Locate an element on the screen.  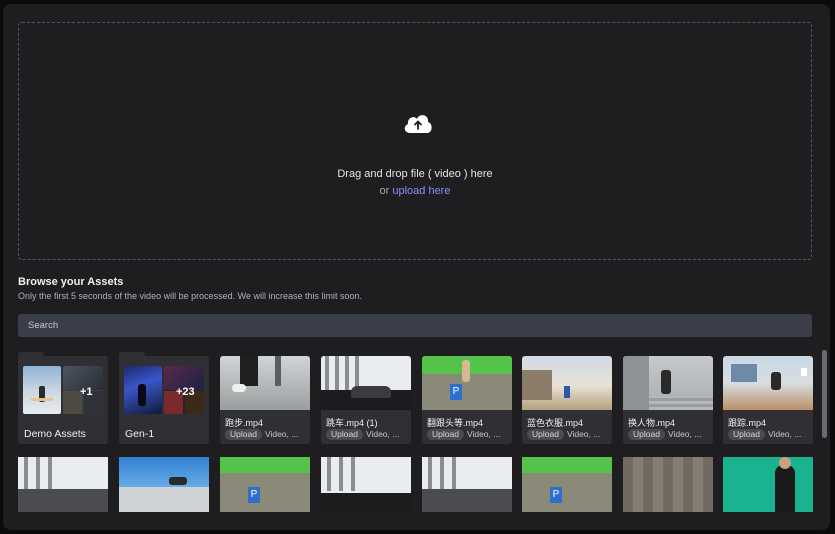
search-input: Search is located at coordinates (415, 325).